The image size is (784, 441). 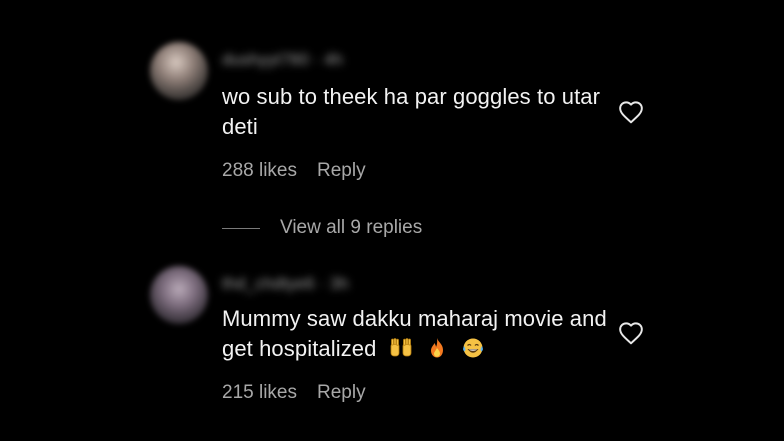 I want to click on view-replies-label: View all 9 replies, so click(x=351, y=228).